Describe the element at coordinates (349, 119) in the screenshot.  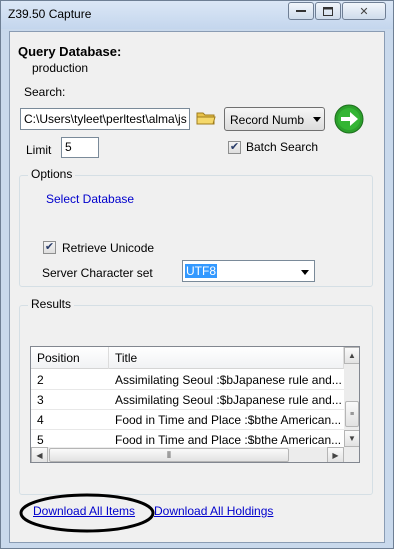
I see `go-arrow-icon` at that location.